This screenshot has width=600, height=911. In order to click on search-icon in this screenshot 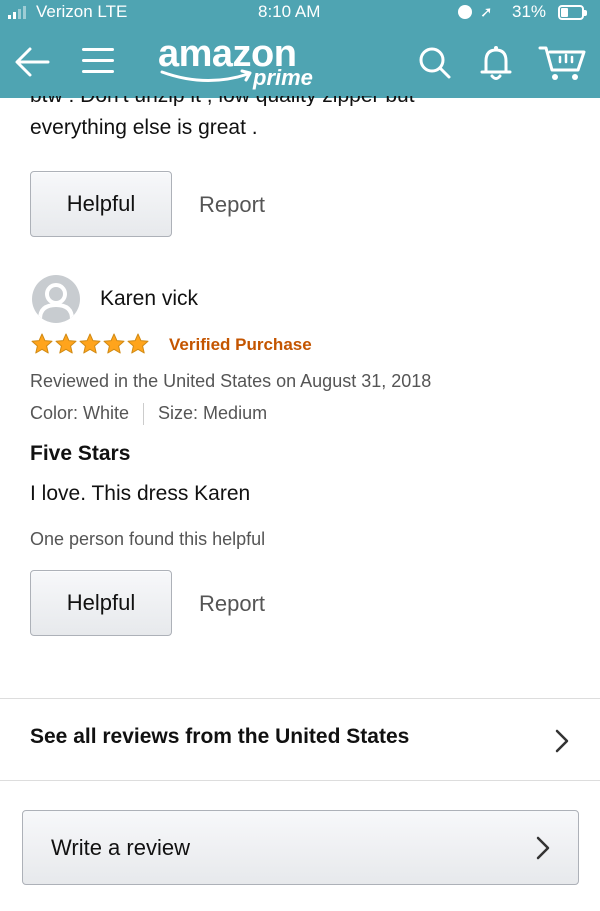, I will do `click(435, 63)`.